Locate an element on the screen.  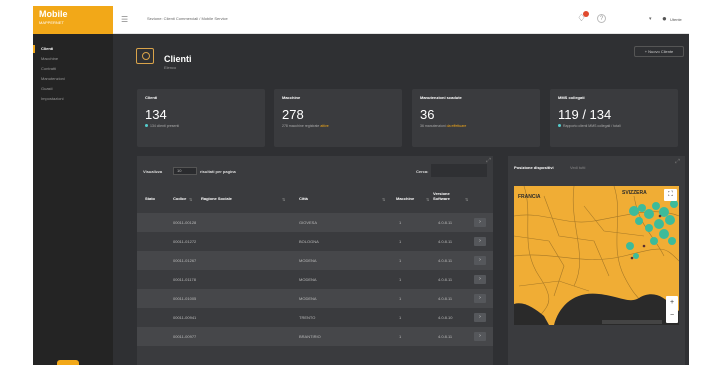
table-row: 00011-00977 BRANTIRIO 1 4.0.8.11 › is located at coordinates (315, 336).